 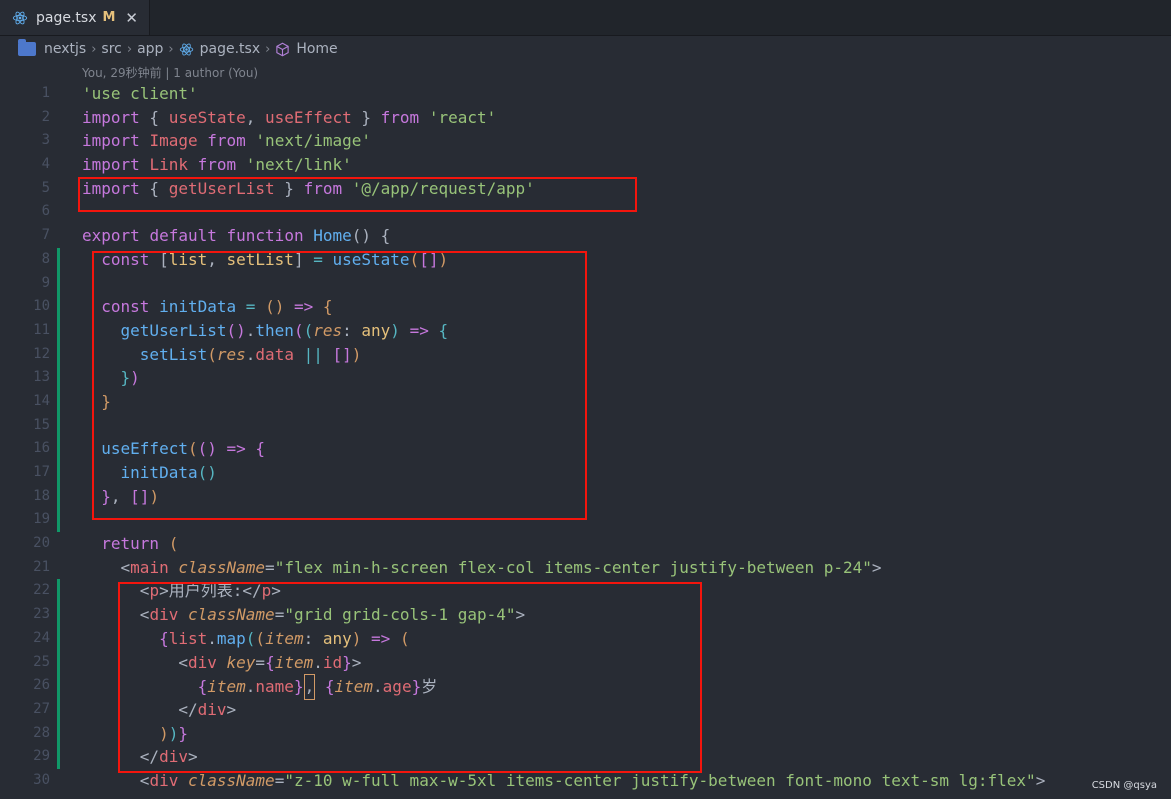 I want to click on code-line: 22 <p>用户列表:</p>, so click(x=585, y=591).